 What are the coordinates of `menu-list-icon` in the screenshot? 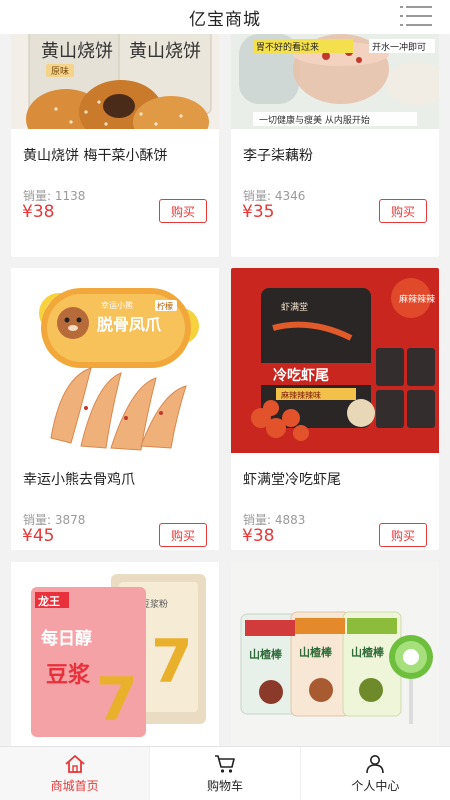 It's located at (416, 16).